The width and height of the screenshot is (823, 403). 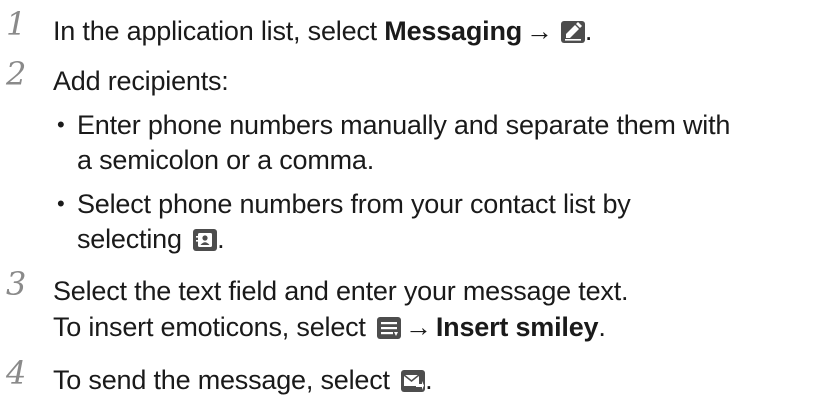 I want to click on insert-smiley-label: Insert smiley, so click(x=517, y=327).